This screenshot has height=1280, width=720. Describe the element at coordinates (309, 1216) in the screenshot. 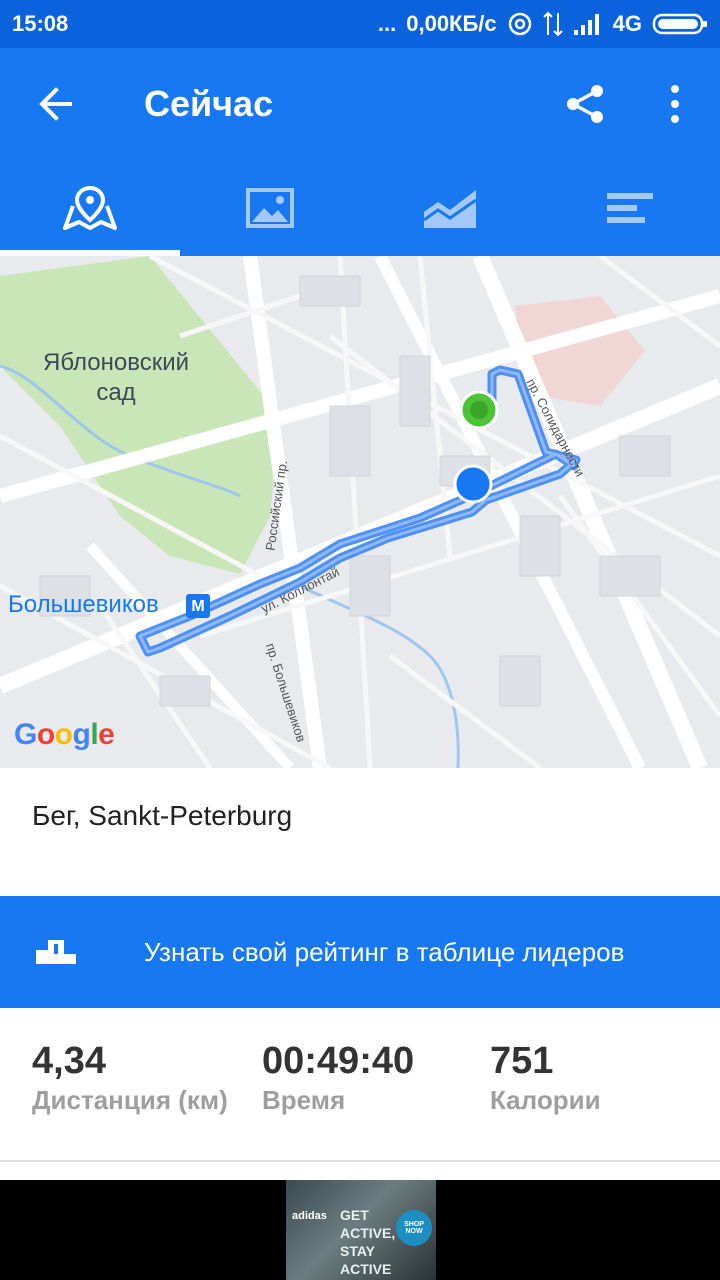

I see `ad-brand: adidas` at that location.